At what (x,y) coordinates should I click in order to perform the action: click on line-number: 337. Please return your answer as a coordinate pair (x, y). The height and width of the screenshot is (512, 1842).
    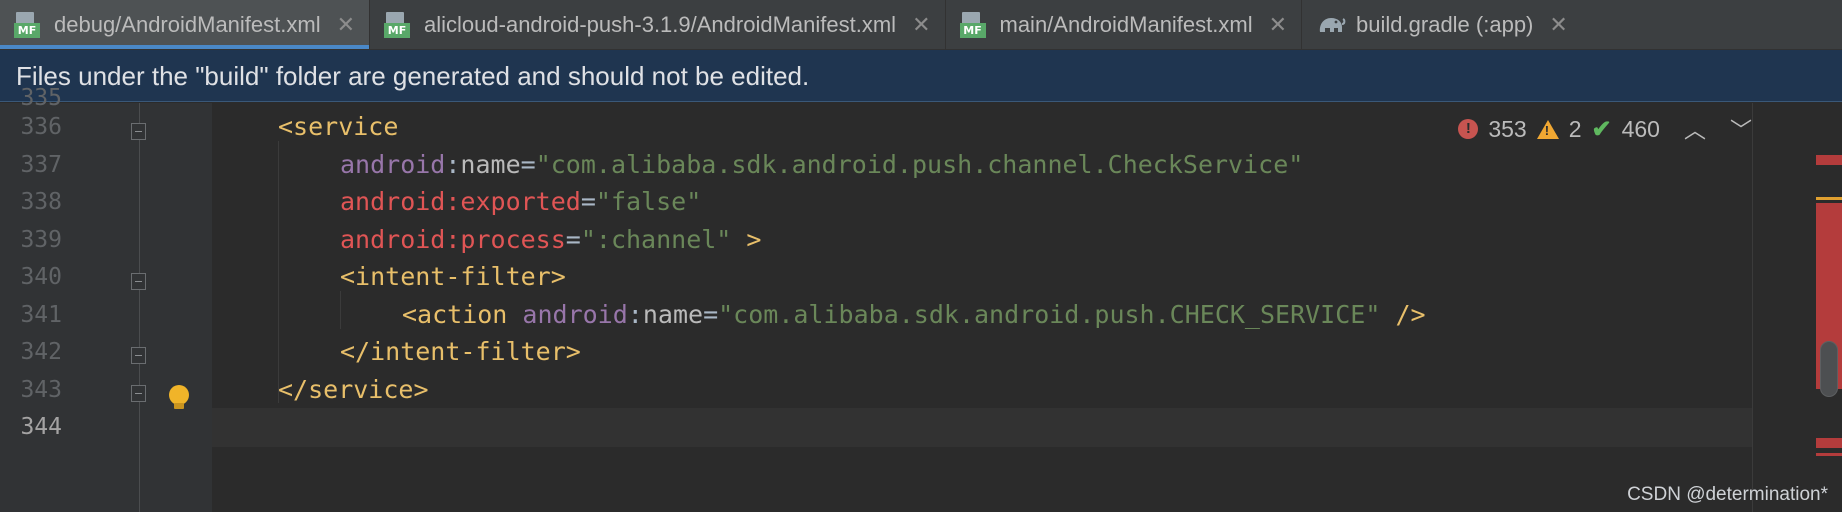
    Looking at the image, I should click on (41, 165).